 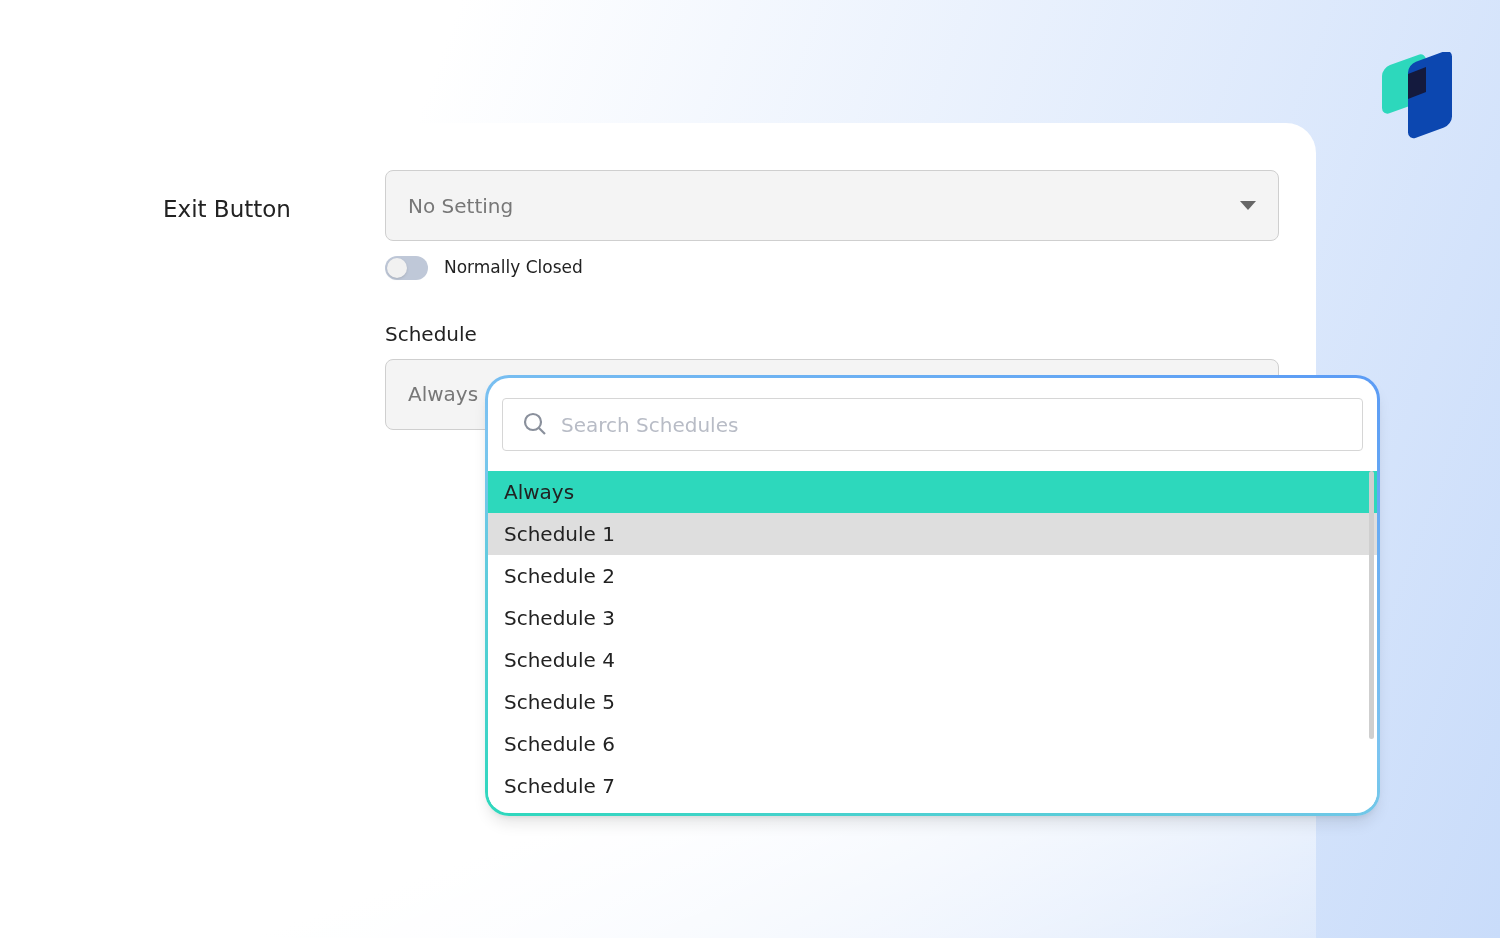 What do you see at coordinates (1371, 605) in the screenshot?
I see `scrollbar` at bounding box center [1371, 605].